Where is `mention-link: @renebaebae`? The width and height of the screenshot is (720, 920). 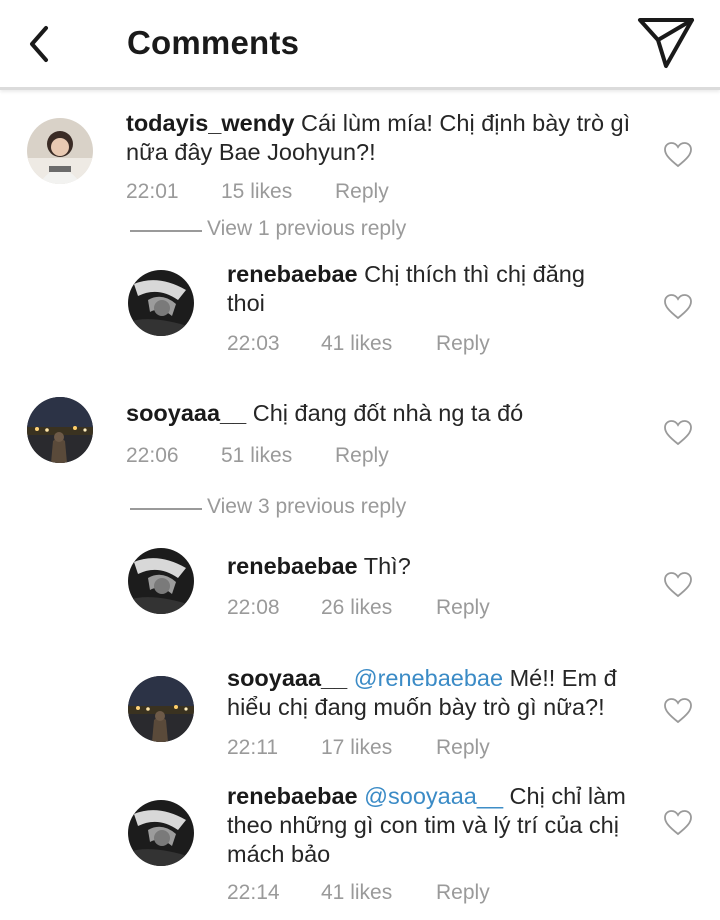
mention-link: @renebaebae is located at coordinates (428, 678).